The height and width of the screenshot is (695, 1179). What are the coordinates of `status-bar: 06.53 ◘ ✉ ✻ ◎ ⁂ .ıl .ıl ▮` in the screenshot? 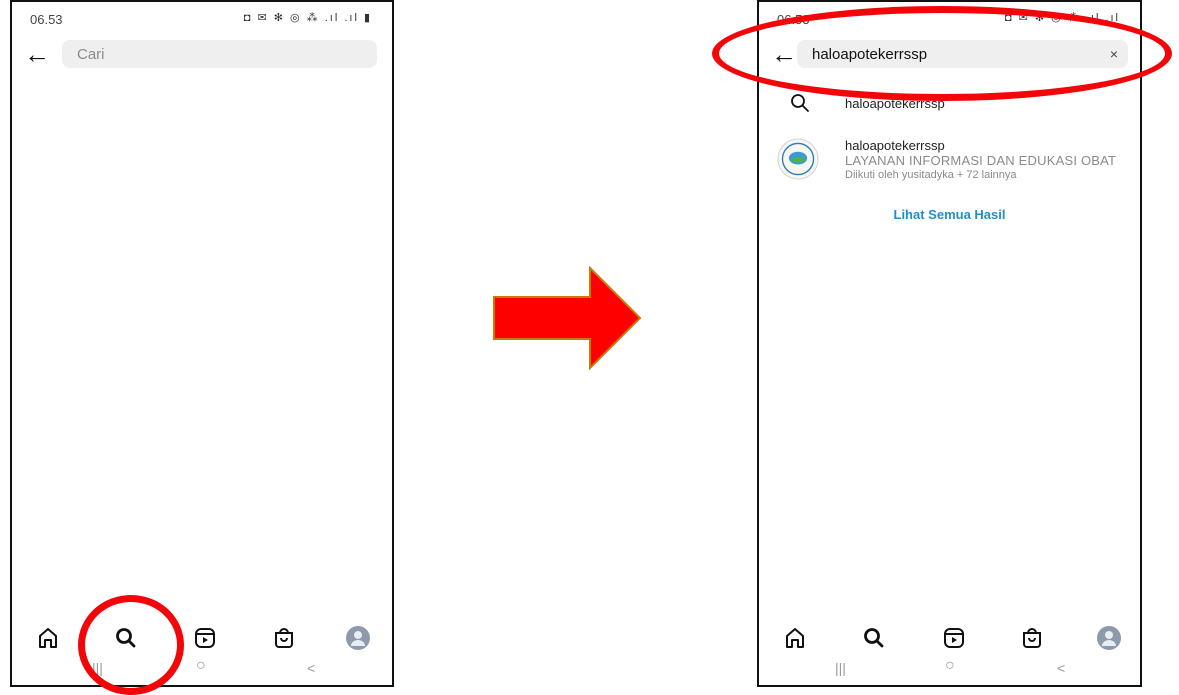 It's located at (202, 16).